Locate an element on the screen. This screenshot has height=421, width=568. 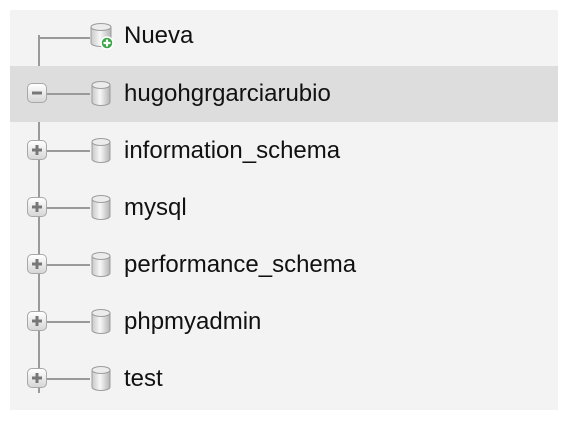
tree-item-database: performance_schema is located at coordinates (284, 265).